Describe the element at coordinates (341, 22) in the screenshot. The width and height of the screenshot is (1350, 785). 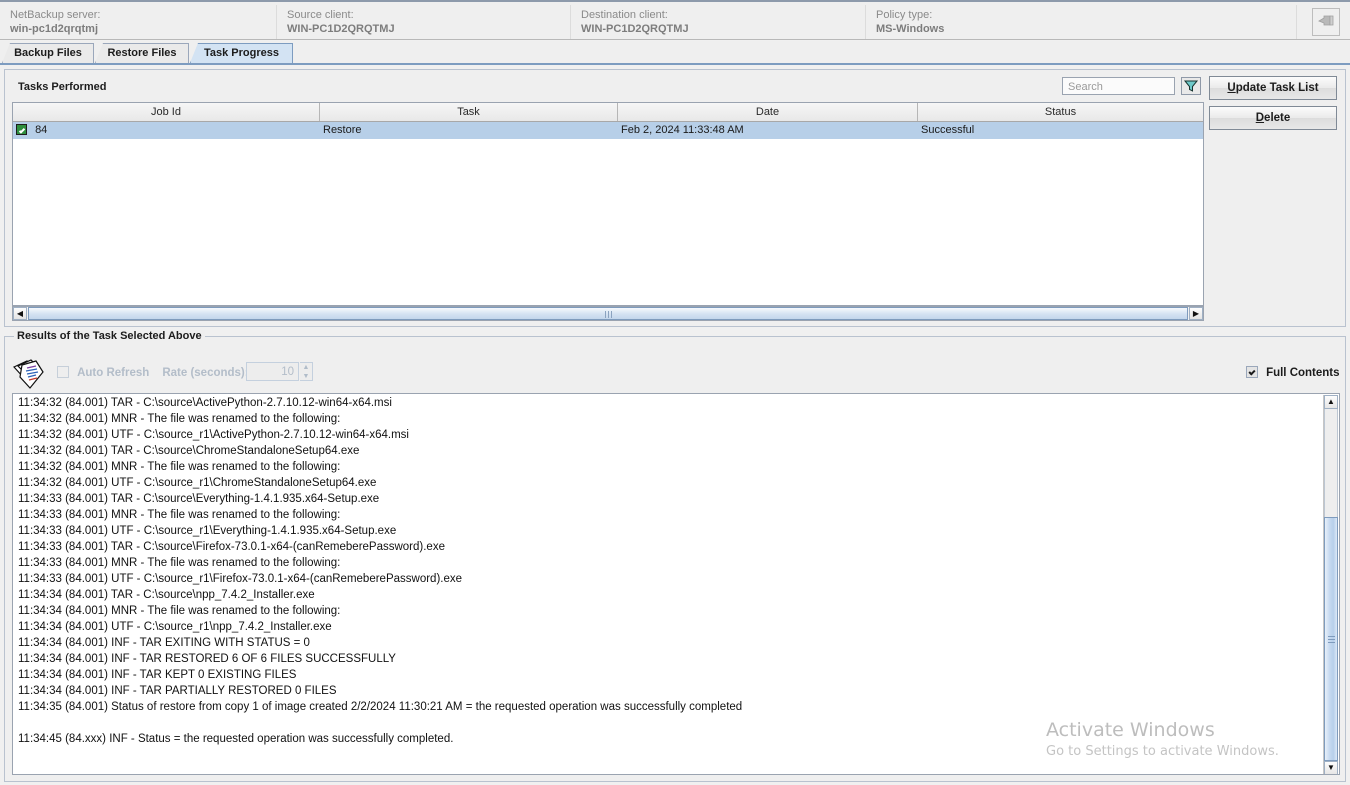
I see `header-field-source-client: Source client: WIN-PC1D2QRQTMJ` at that location.